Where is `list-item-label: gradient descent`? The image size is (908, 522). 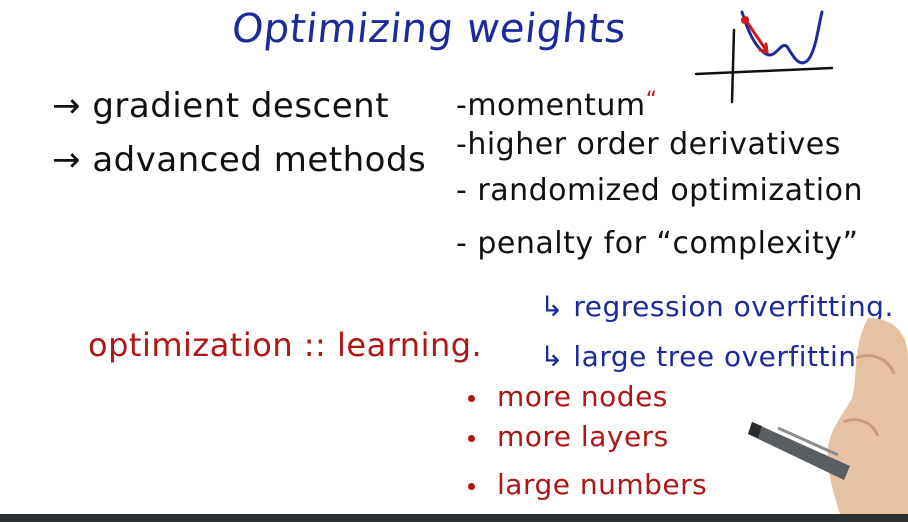
list-item-label: gradient descent is located at coordinates (241, 106).